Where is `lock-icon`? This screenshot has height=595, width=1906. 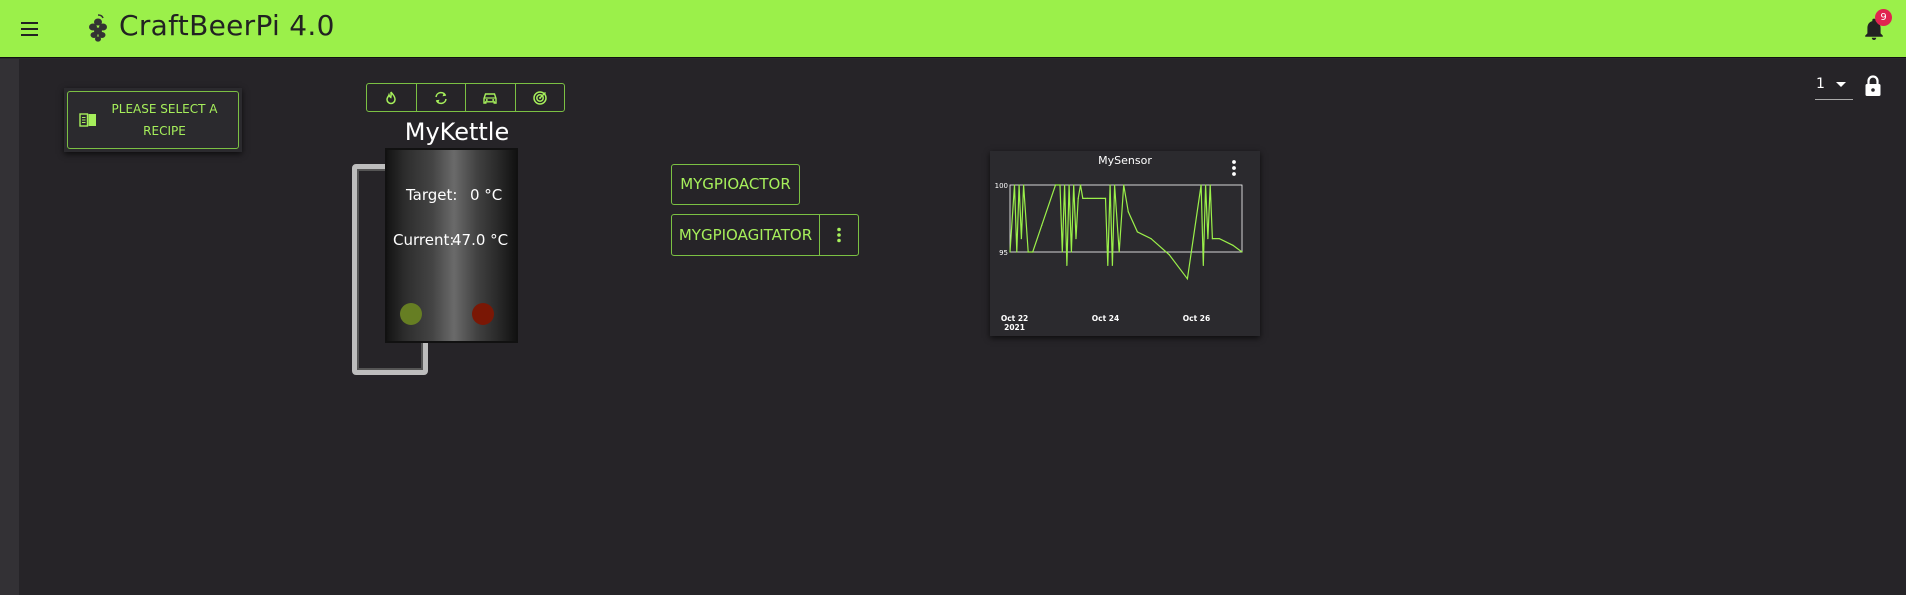
lock-icon is located at coordinates (1873, 86).